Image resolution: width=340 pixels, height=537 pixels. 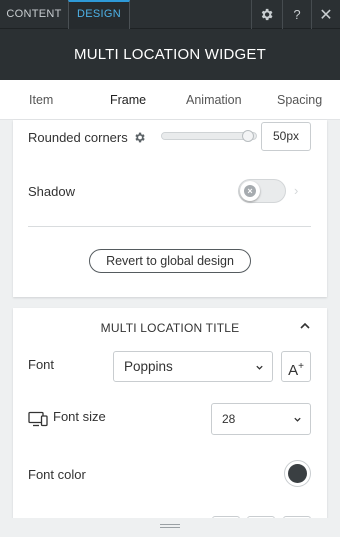 What do you see at coordinates (170, 100) in the screenshot?
I see `design-sub-tabs: Item Frame Animation Spacing` at bounding box center [170, 100].